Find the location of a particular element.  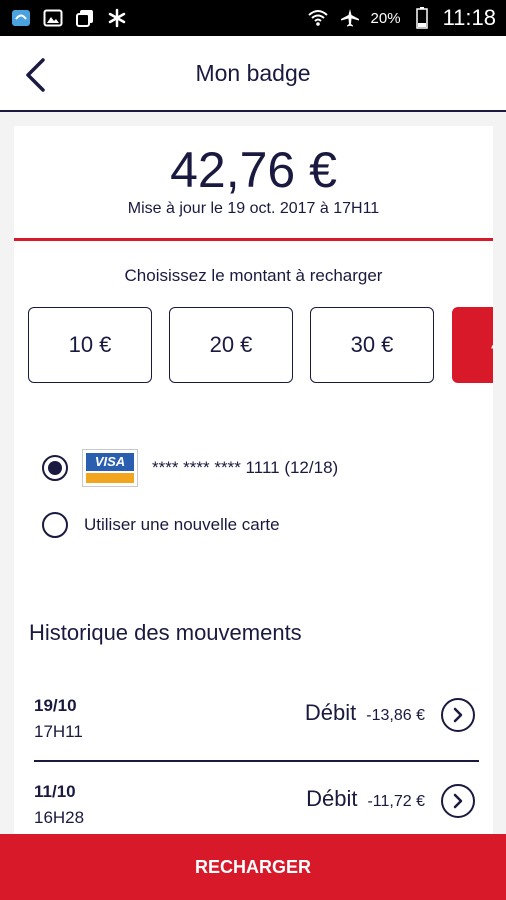

balance-update-date: Mise à jour le 19 oct. 2017 à 17H11 is located at coordinates (253, 208).